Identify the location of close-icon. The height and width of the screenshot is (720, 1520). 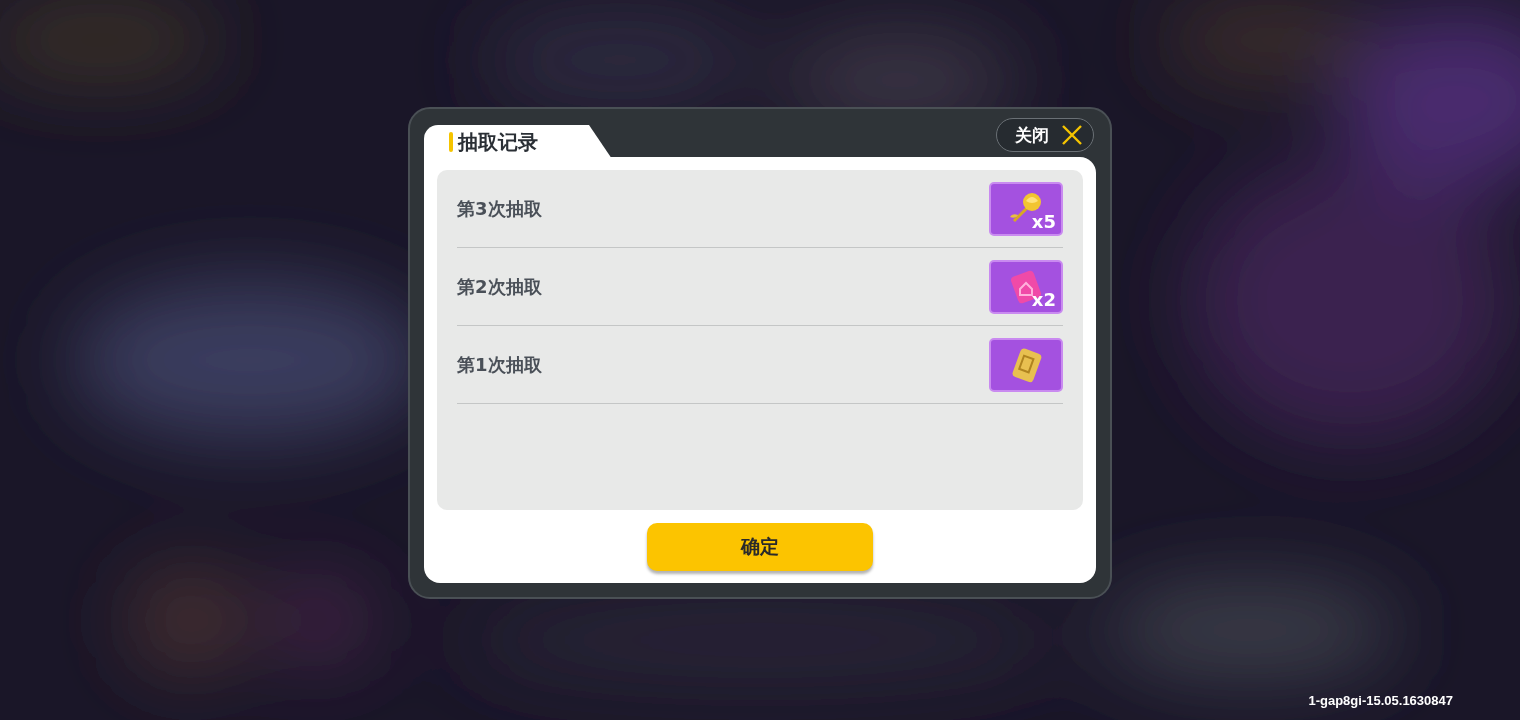
(1072, 135).